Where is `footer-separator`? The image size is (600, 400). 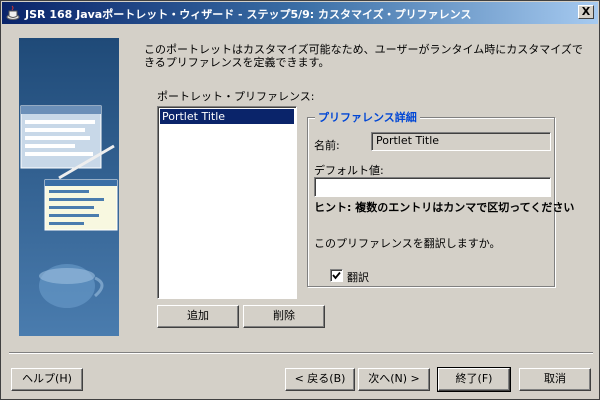 footer-separator is located at coordinates (301, 353).